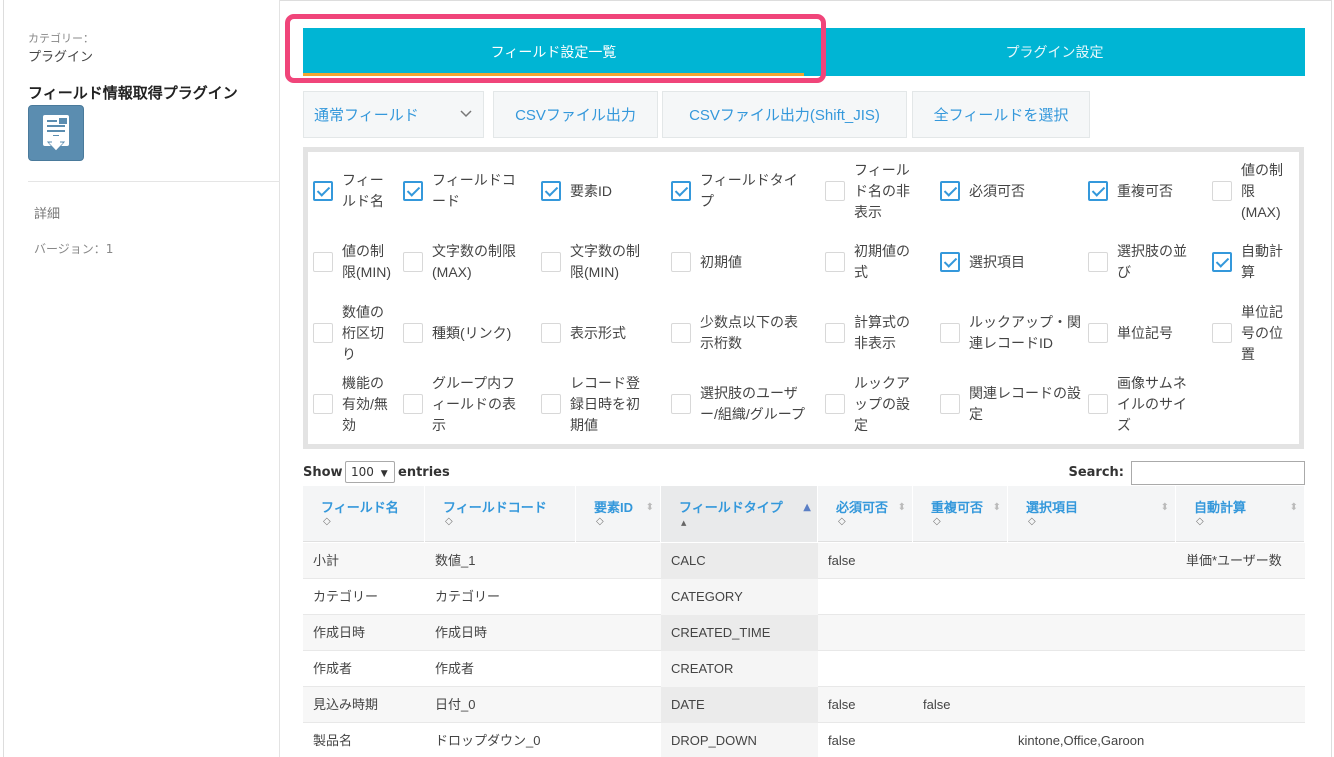  What do you see at coordinates (355, 262) in the screenshot?
I see `column-toggle-item: 値の制限(MIN)` at bounding box center [355, 262].